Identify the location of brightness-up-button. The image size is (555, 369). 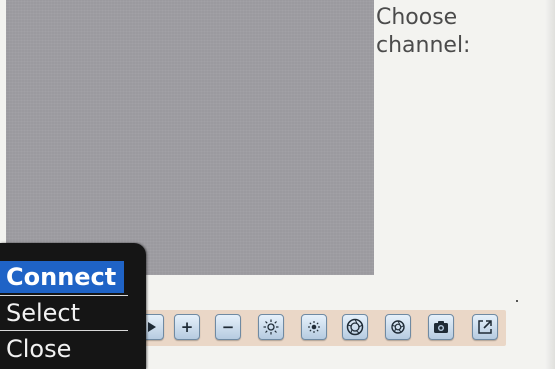
(271, 327).